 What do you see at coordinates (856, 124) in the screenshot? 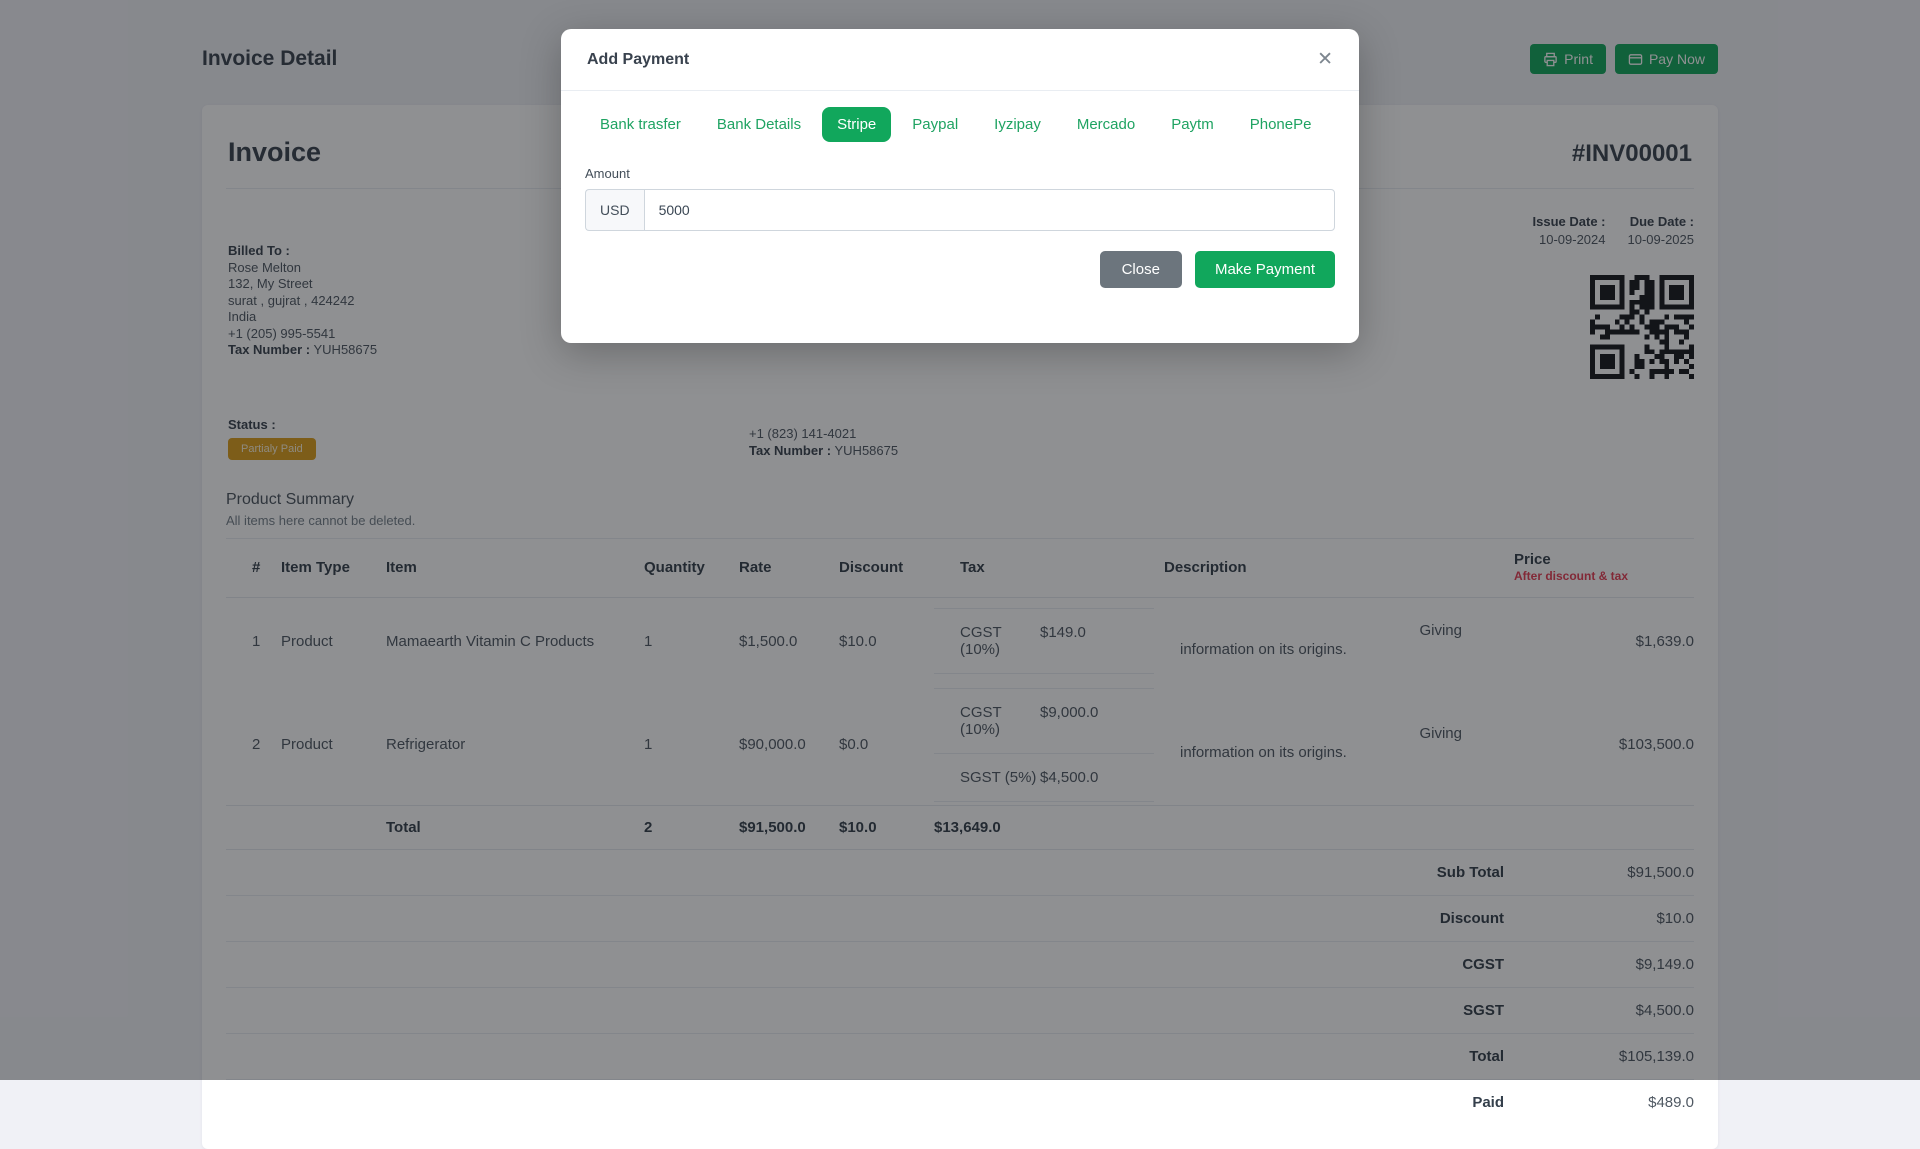
I see `tab-stripe: Stripe` at bounding box center [856, 124].